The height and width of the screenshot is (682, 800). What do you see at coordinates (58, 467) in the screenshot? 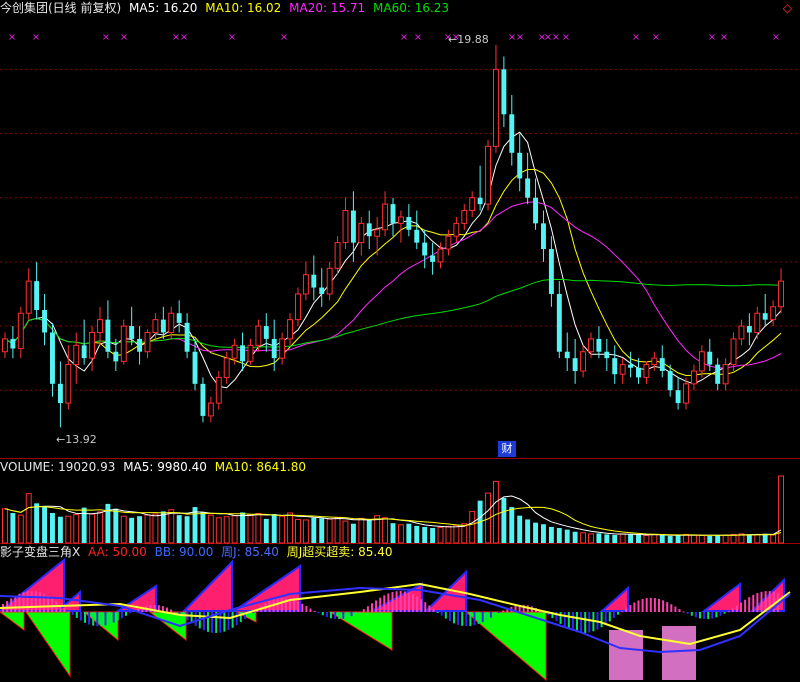
I see `volume-value: VOLUME: 19020.93` at bounding box center [58, 467].